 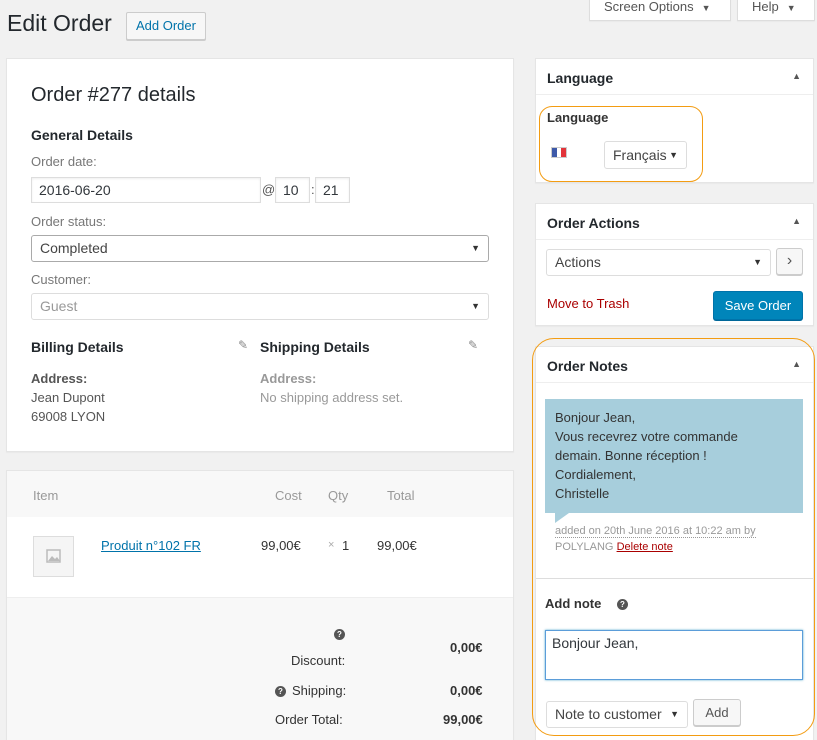 What do you see at coordinates (397, 545) in the screenshot?
I see `item-total: 99,00€` at bounding box center [397, 545].